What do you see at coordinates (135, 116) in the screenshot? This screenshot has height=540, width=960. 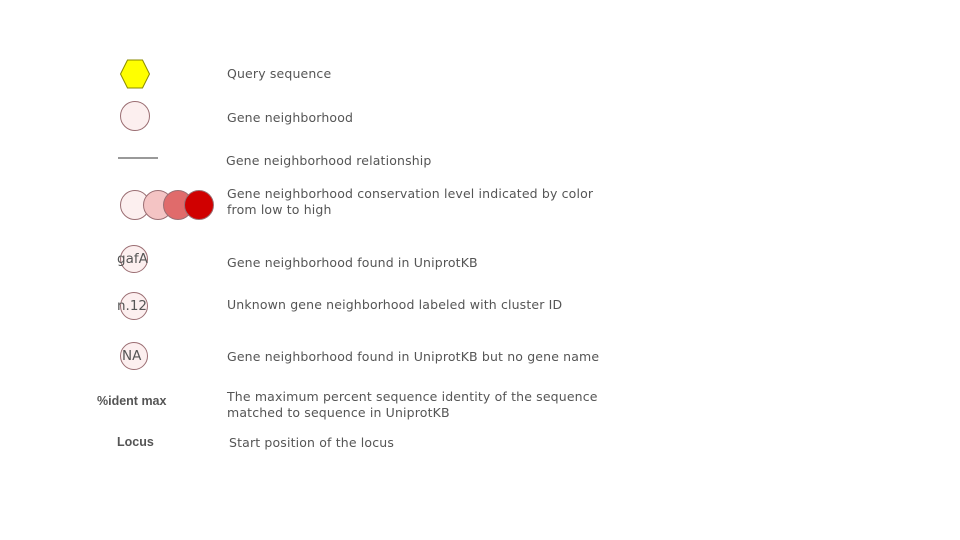 I see `gene-neighborhood-circle-icon` at bounding box center [135, 116].